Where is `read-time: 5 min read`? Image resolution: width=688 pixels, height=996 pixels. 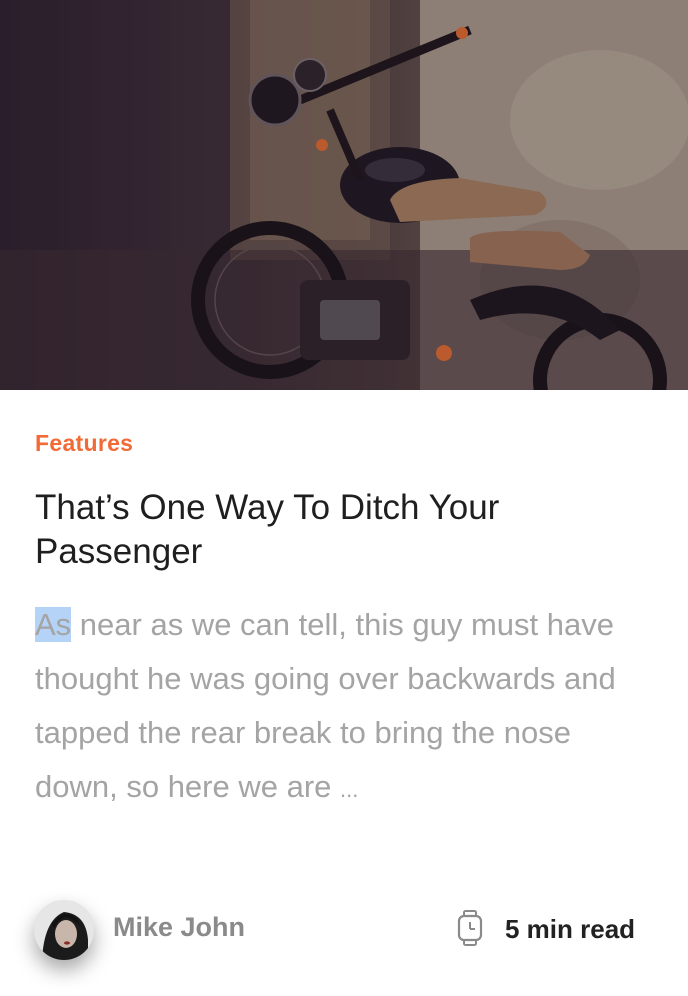
read-time: 5 min read is located at coordinates (570, 929).